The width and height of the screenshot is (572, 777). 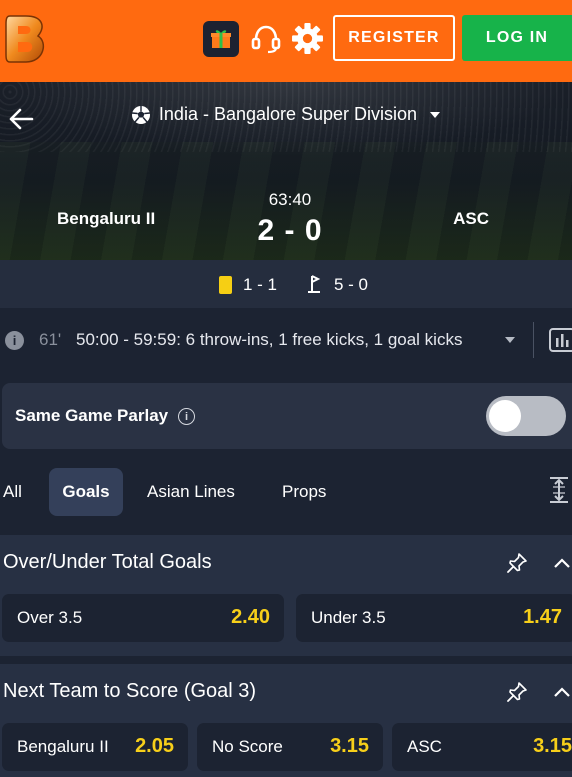 I want to click on league-name: India - Bangalore Super Division, so click(x=288, y=114).